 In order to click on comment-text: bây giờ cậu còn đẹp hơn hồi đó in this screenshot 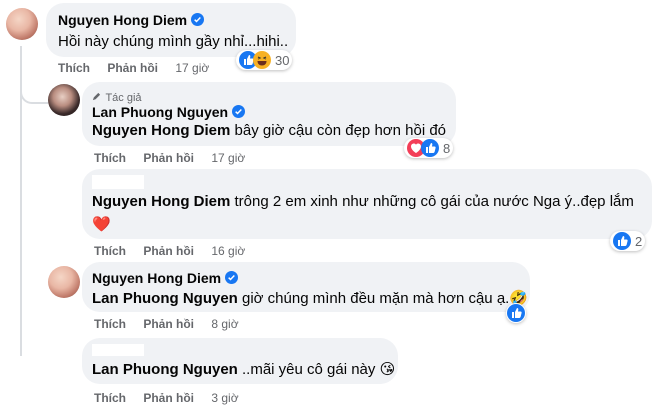, I will do `click(340, 130)`.